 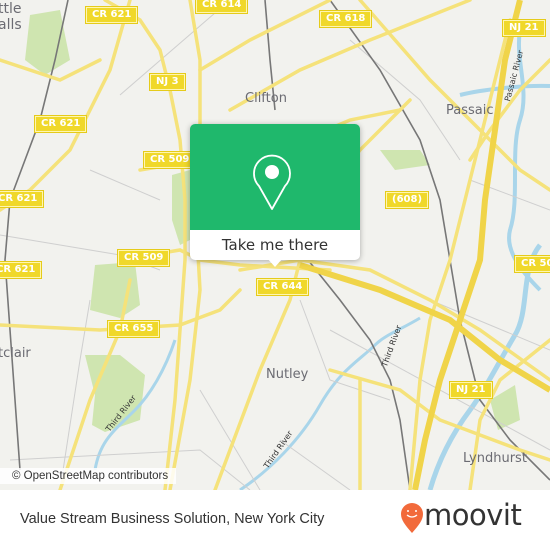 I want to click on moovit-brand-text: moovit, so click(x=473, y=515).